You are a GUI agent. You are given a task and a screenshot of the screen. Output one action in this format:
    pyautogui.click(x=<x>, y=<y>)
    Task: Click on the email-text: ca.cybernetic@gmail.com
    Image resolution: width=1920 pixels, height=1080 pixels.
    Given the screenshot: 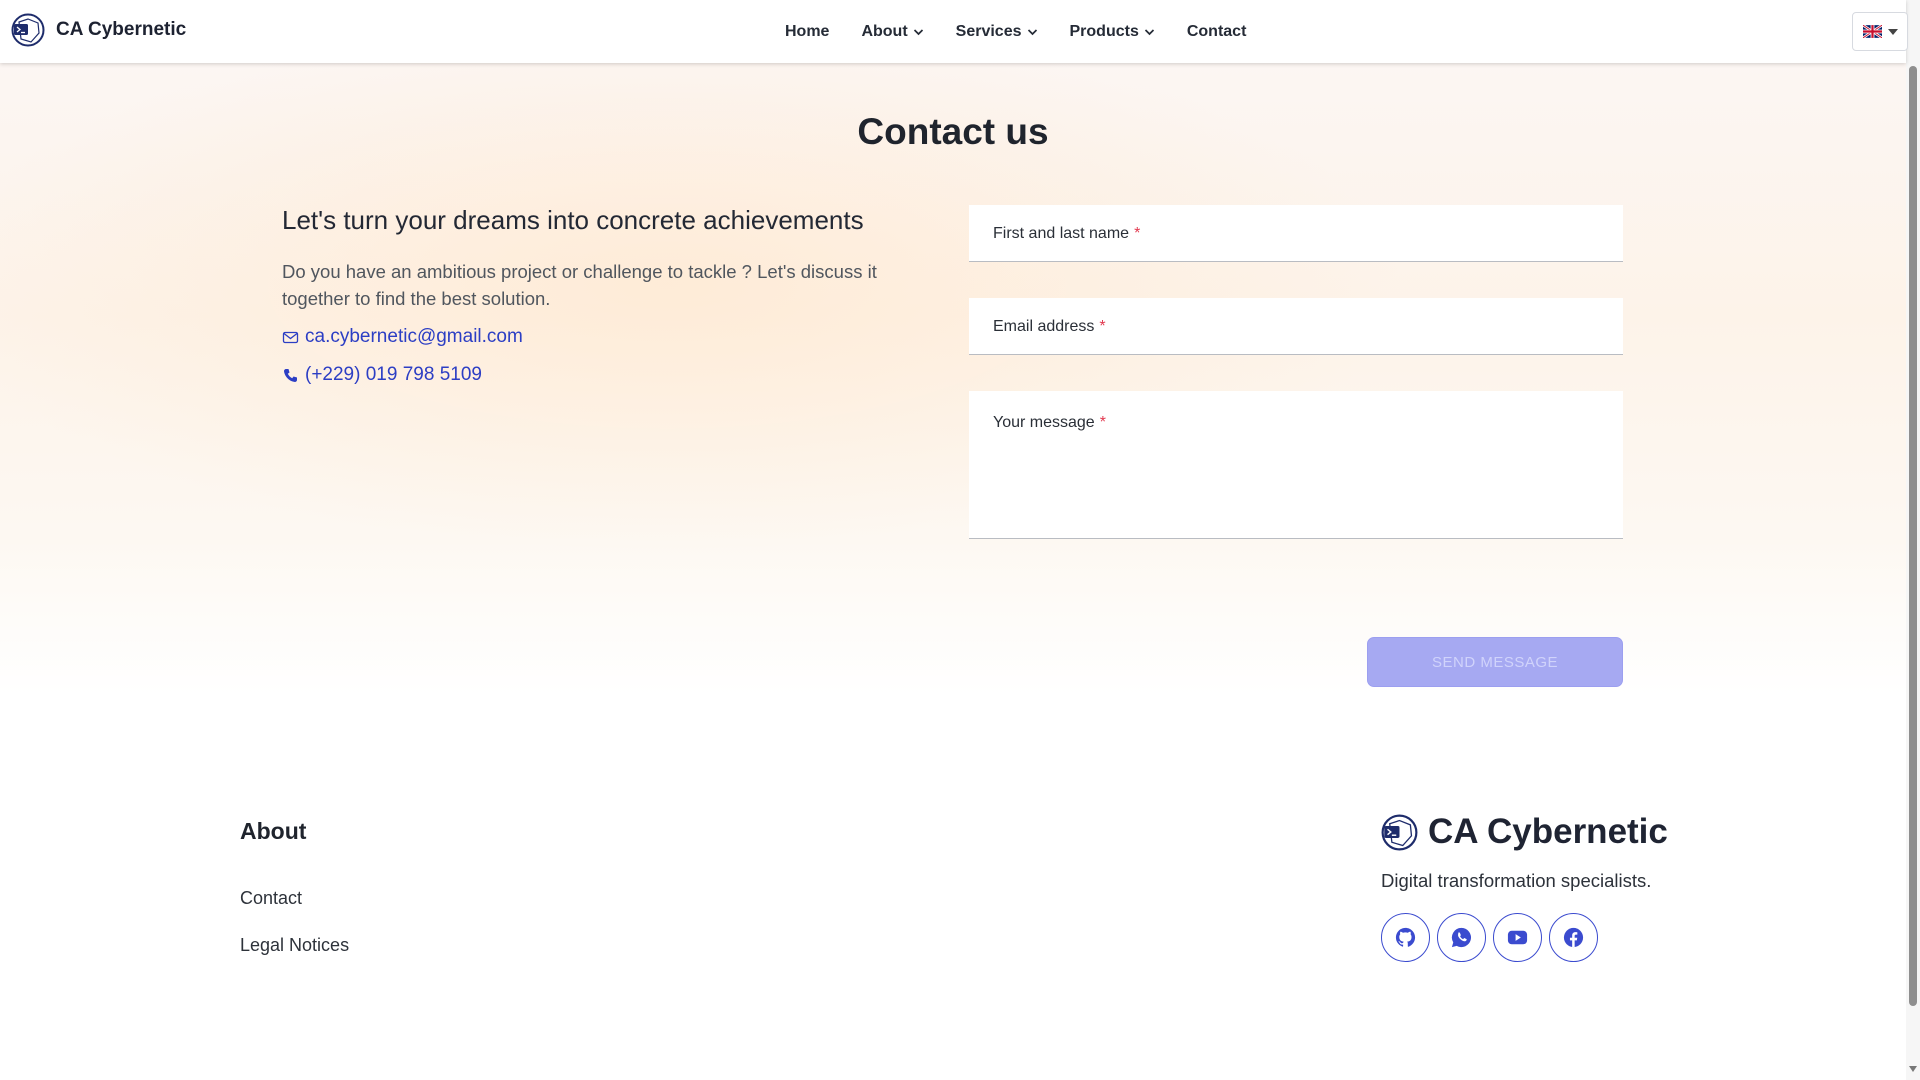 What is the action you would take?
    pyautogui.click(x=414, y=336)
    